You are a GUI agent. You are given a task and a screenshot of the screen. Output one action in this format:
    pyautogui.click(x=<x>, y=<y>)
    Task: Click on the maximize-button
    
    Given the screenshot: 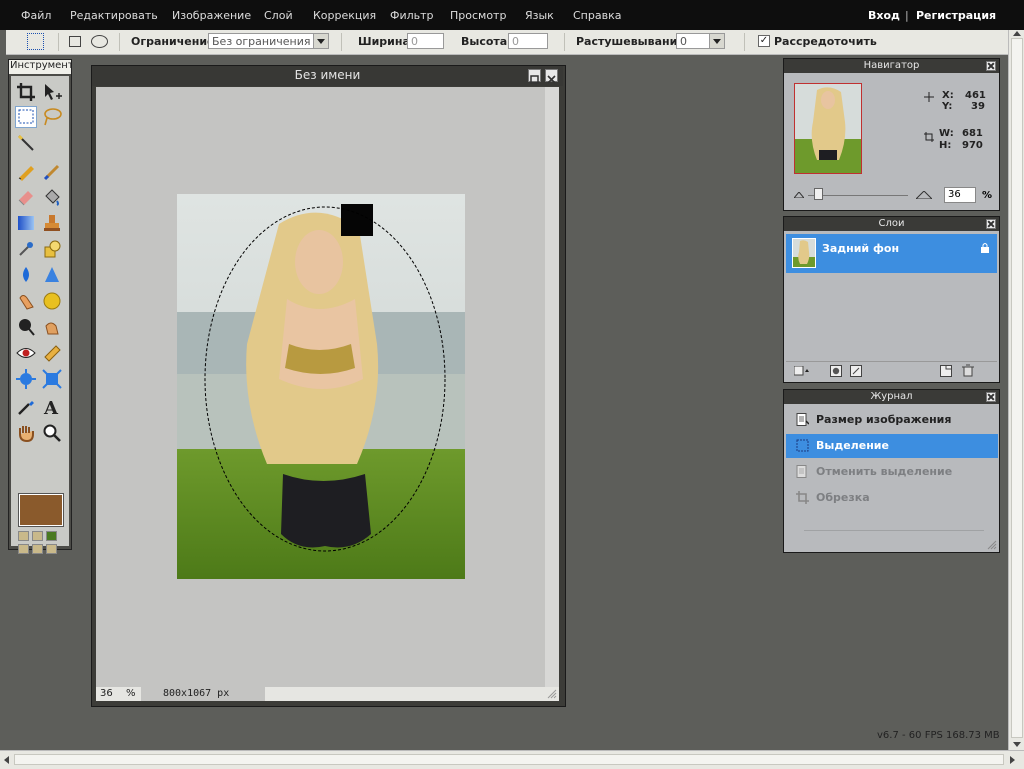 What is the action you would take?
    pyautogui.click(x=534, y=76)
    